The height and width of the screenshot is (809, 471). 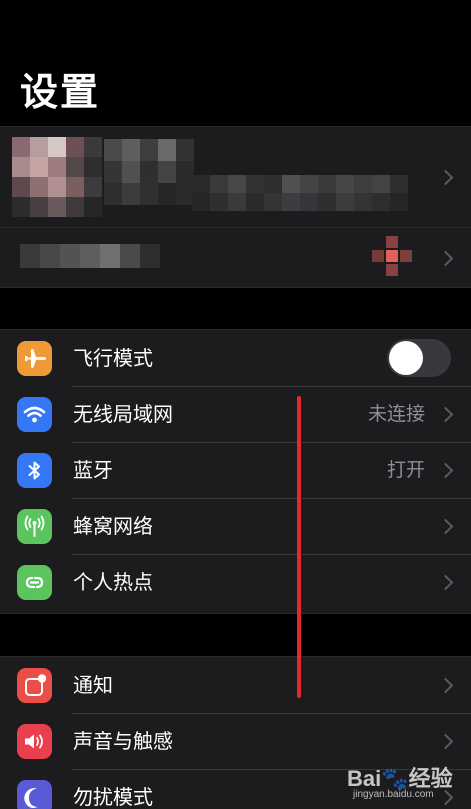 I want to click on hotspot-row: 个人热点, so click(x=235, y=582).